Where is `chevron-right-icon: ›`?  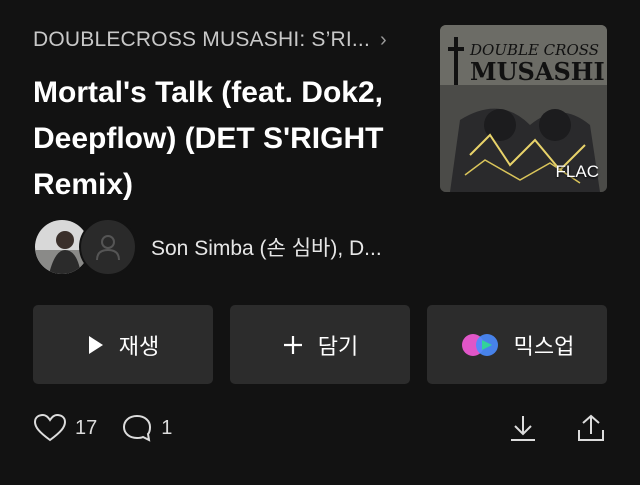 chevron-right-icon: › is located at coordinates (383, 39).